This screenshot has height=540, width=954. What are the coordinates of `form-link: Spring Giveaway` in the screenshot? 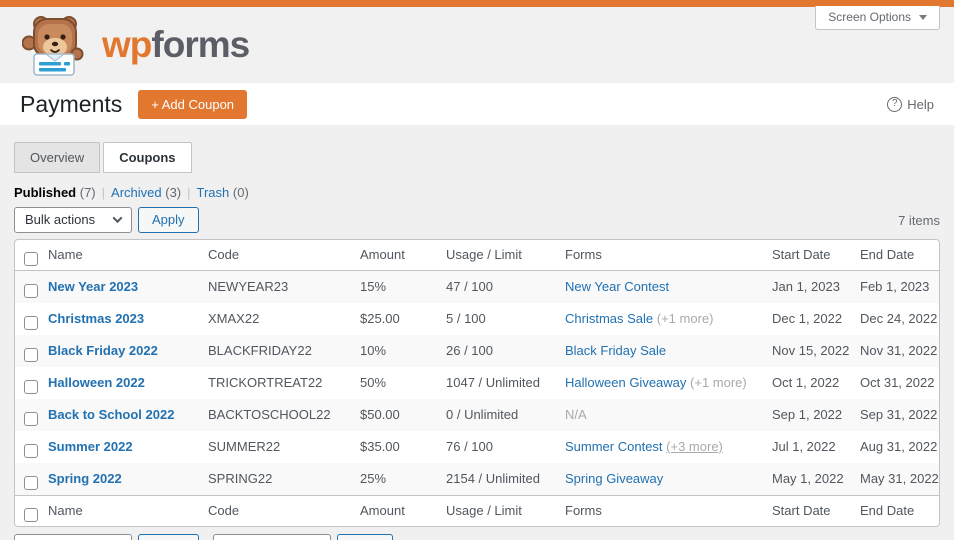 It's located at (614, 478).